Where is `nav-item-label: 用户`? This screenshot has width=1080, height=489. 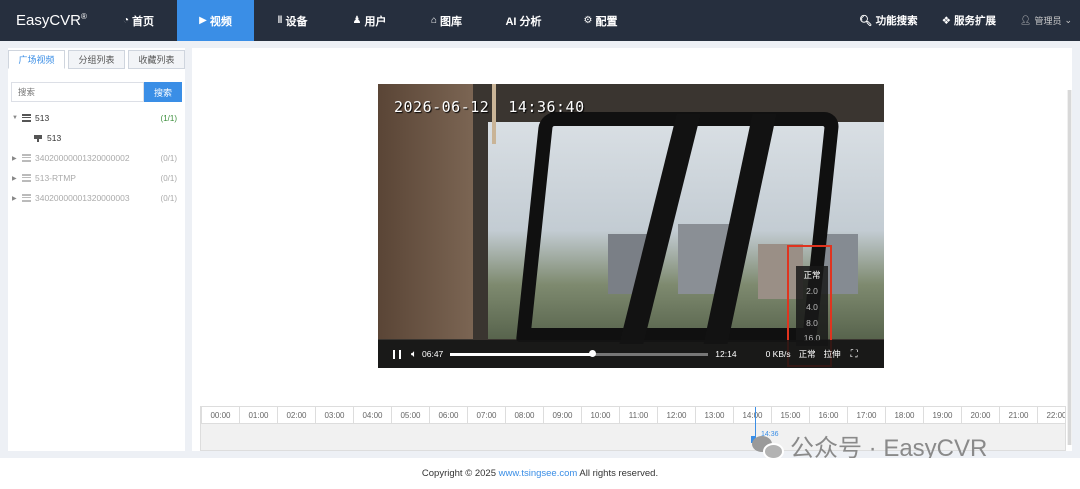
nav-item-label: 用户 is located at coordinates (375, 21).